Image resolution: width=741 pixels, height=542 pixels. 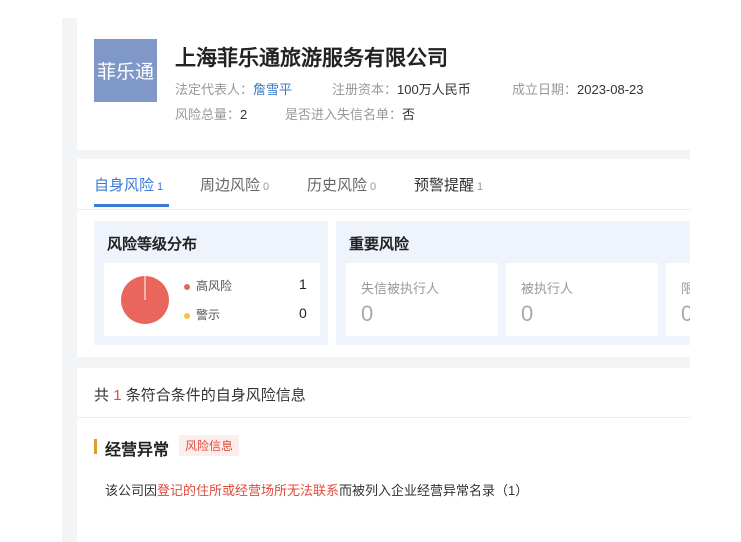 I want to click on risk-description: 该公司因登记的住所或经营场所无法联系而被列入企业经营异常名录（1）, so click(x=317, y=490).